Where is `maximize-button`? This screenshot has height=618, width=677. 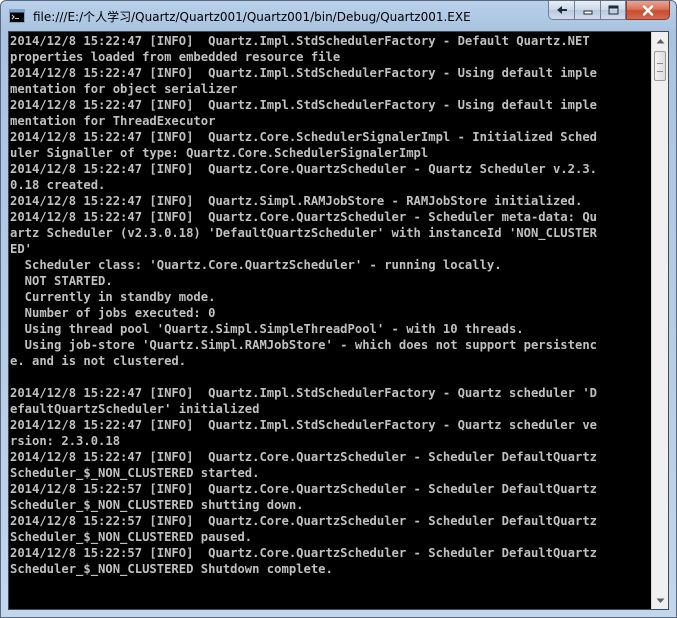
maximize-button is located at coordinates (613, 10).